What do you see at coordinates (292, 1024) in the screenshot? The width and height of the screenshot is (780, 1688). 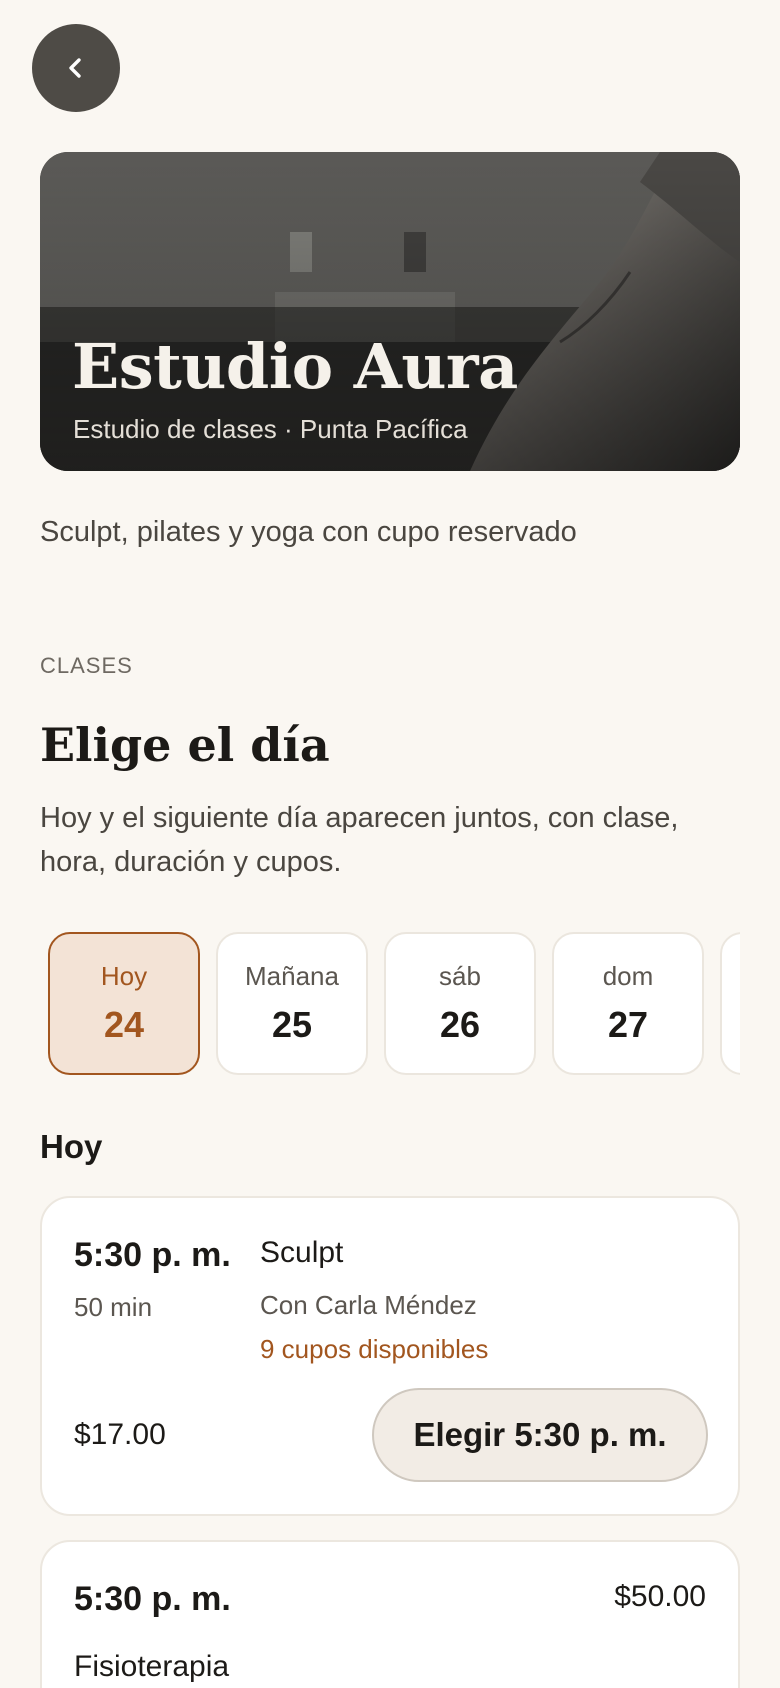 I see `day-number: 25` at bounding box center [292, 1024].